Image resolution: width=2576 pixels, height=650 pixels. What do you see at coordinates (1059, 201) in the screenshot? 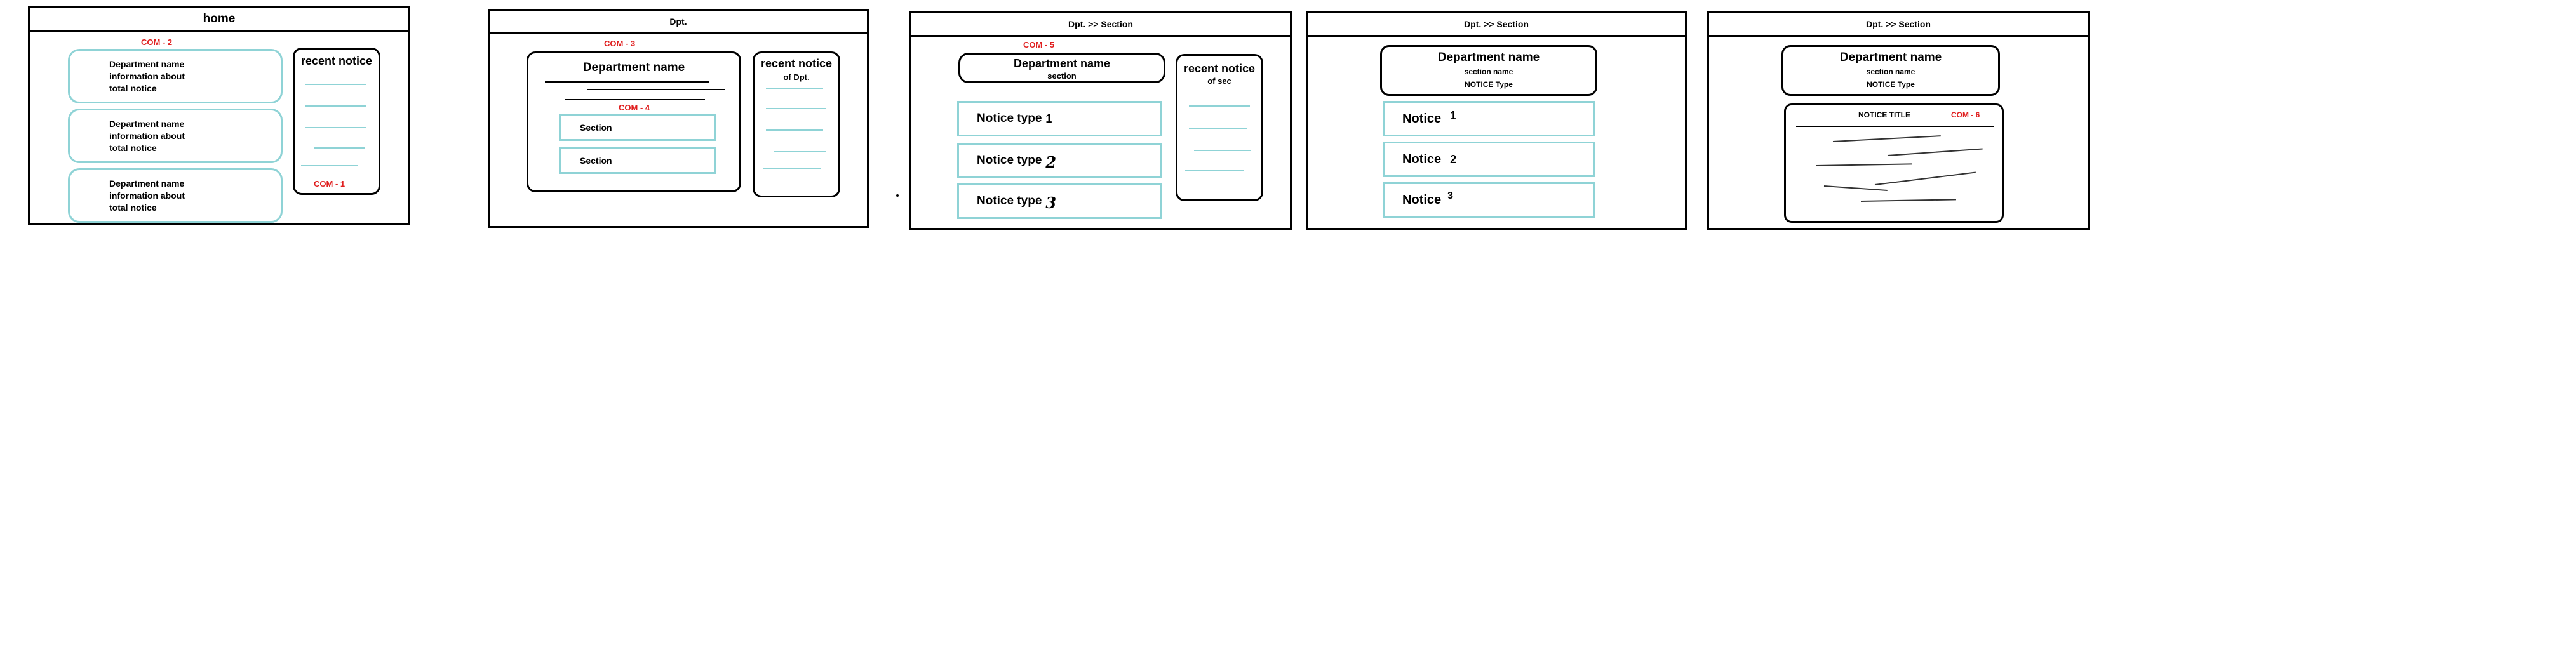
I see `notice-type-item: Notice type 3` at bounding box center [1059, 201].